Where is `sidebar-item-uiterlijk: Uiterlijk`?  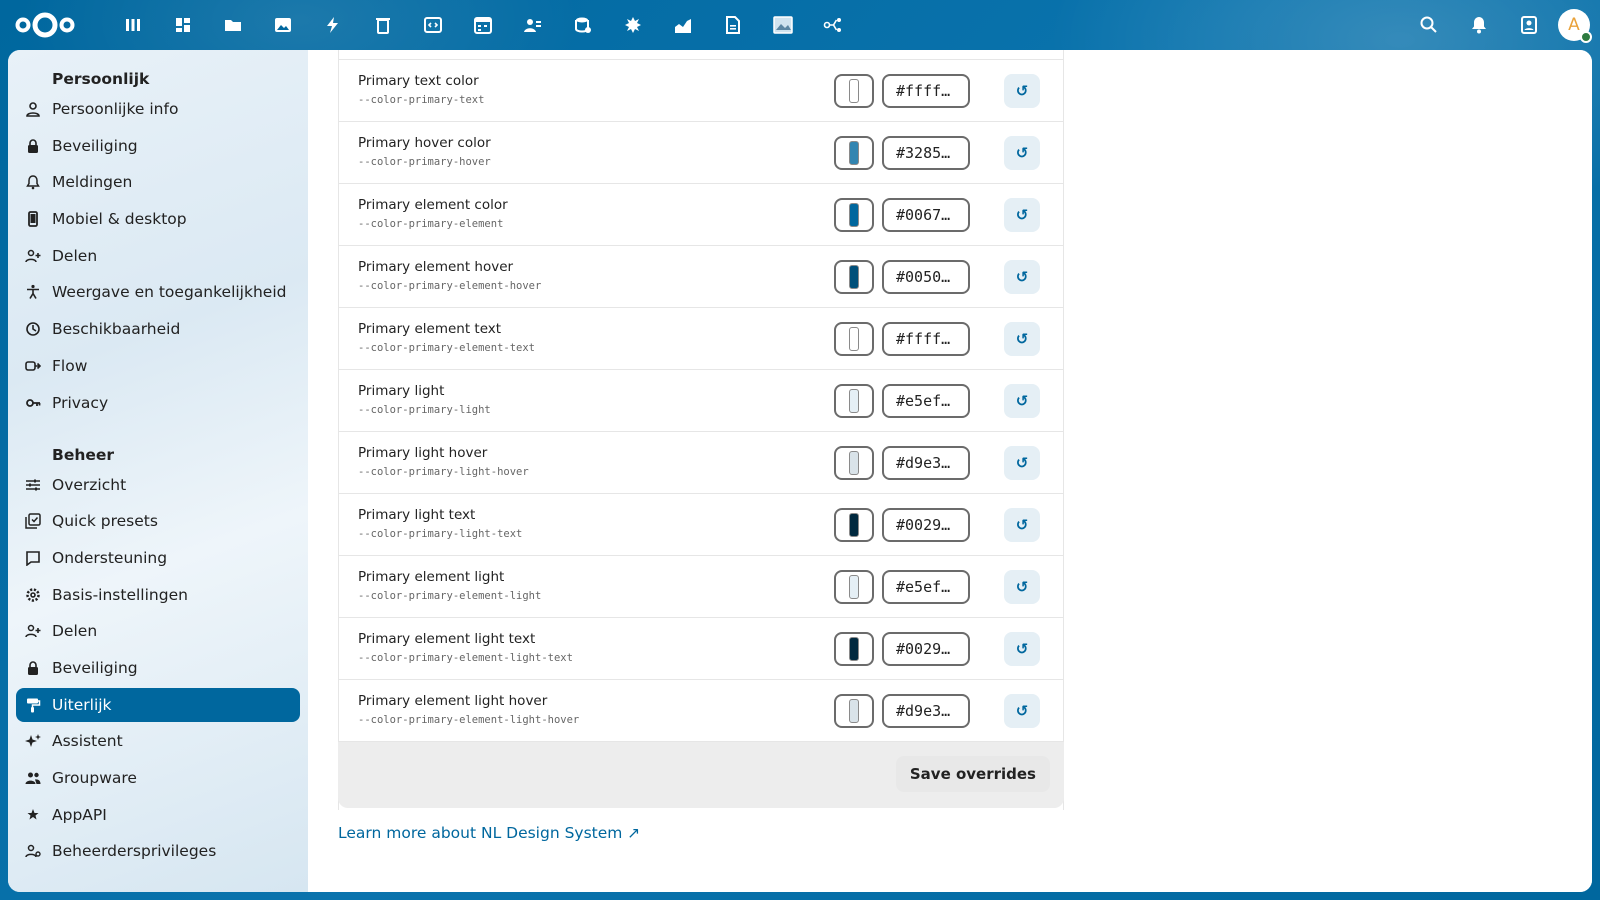
sidebar-item-uiterlijk: Uiterlijk is located at coordinates (158, 704).